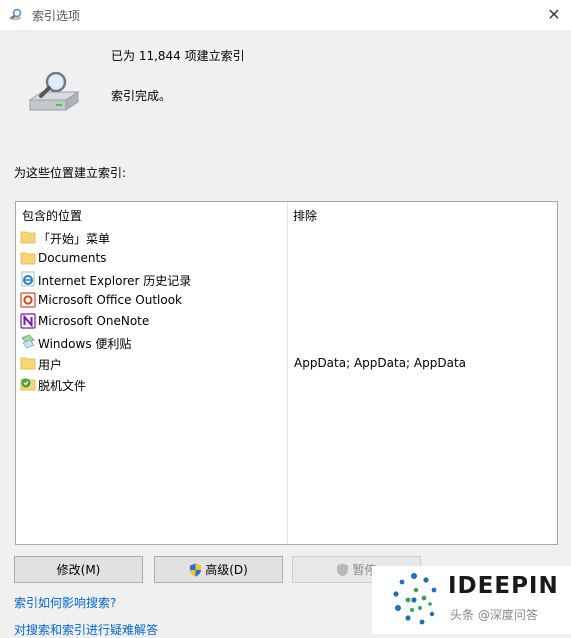 Image resolution: width=571 pixels, height=638 pixels. What do you see at coordinates (305, 216) in the screenshot?
I see `excluded-header: 排除` at bounding box center [305, 216].